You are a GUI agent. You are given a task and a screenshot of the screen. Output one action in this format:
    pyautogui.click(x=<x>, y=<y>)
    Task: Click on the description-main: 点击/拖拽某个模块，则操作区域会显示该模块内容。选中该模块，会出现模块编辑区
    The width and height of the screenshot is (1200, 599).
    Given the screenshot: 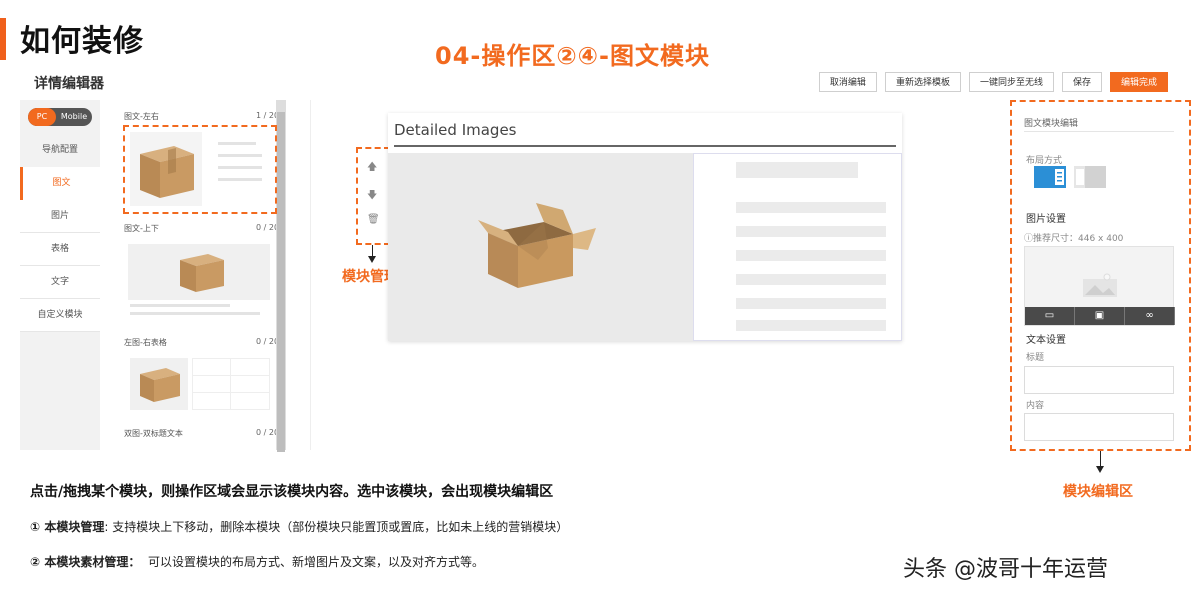 What is the action you would take?
    pyautogui.click(x=292, y=492)
    